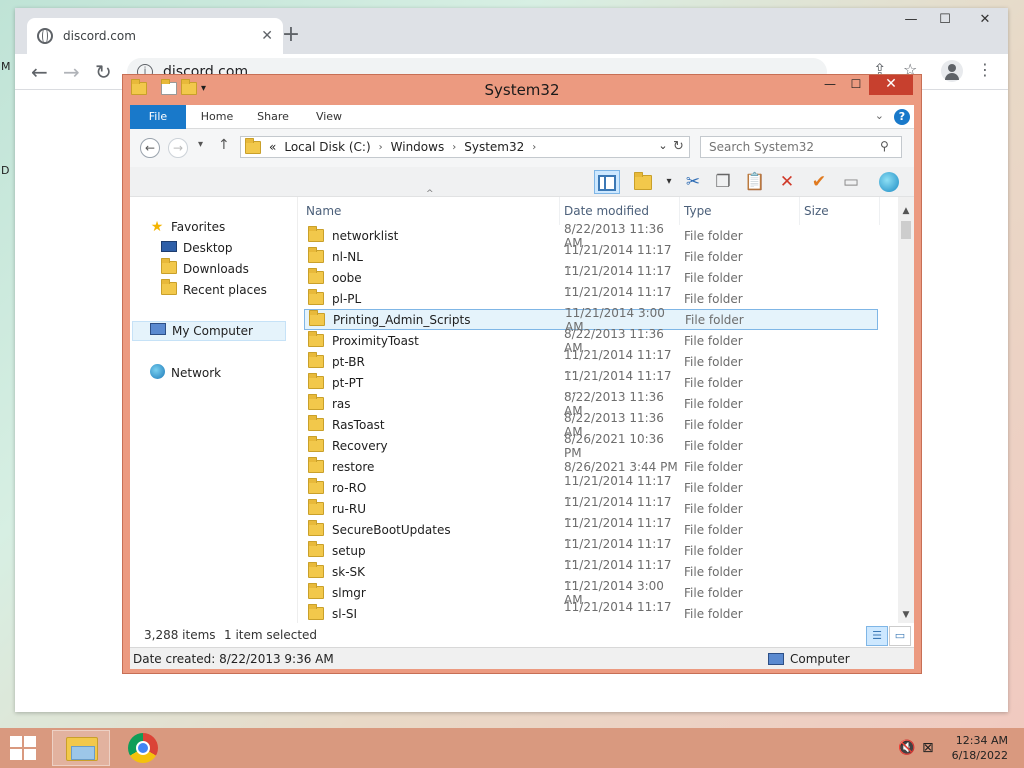 This screenshot has width=1024, height=768. I want to click on expand-ribbon-icon: ⌄, so click(879, 115).